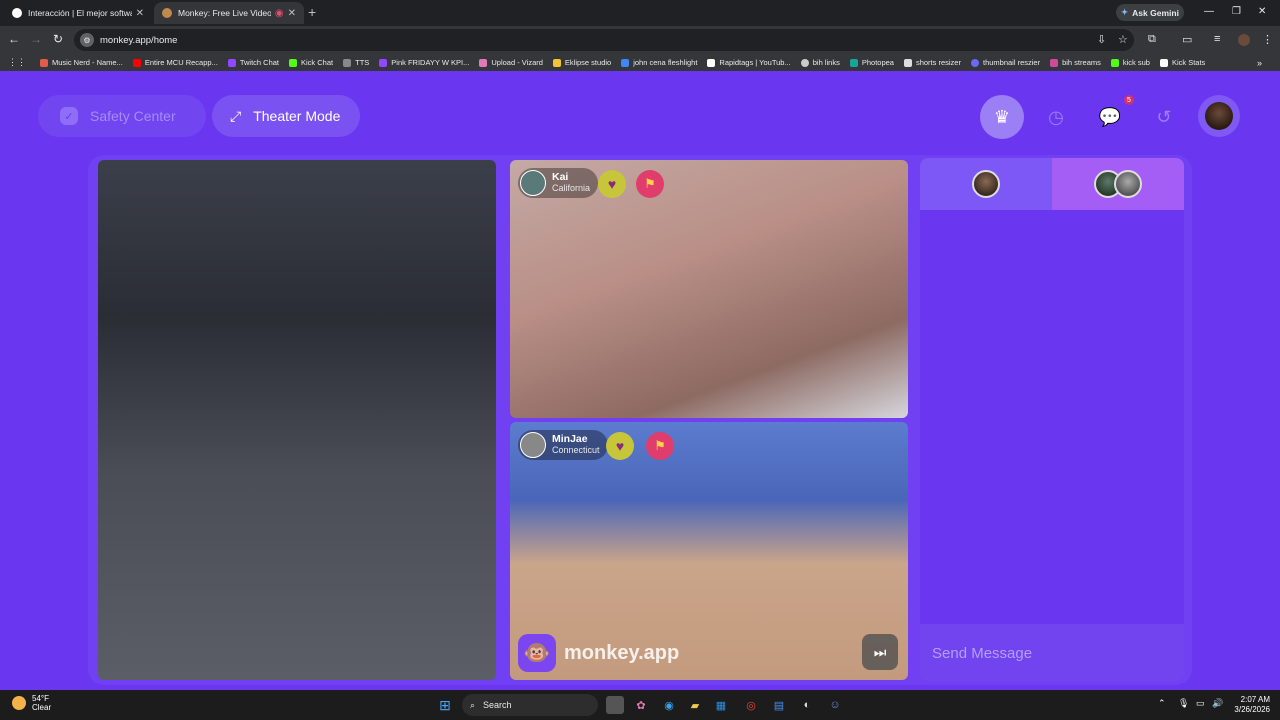 The height and width of the screenshot is (720, 1280). What do you see at coordinates (317, 62) in the screenshot?
I see `bookmark-label: Kick Chat` at bounding box center [317, 62].